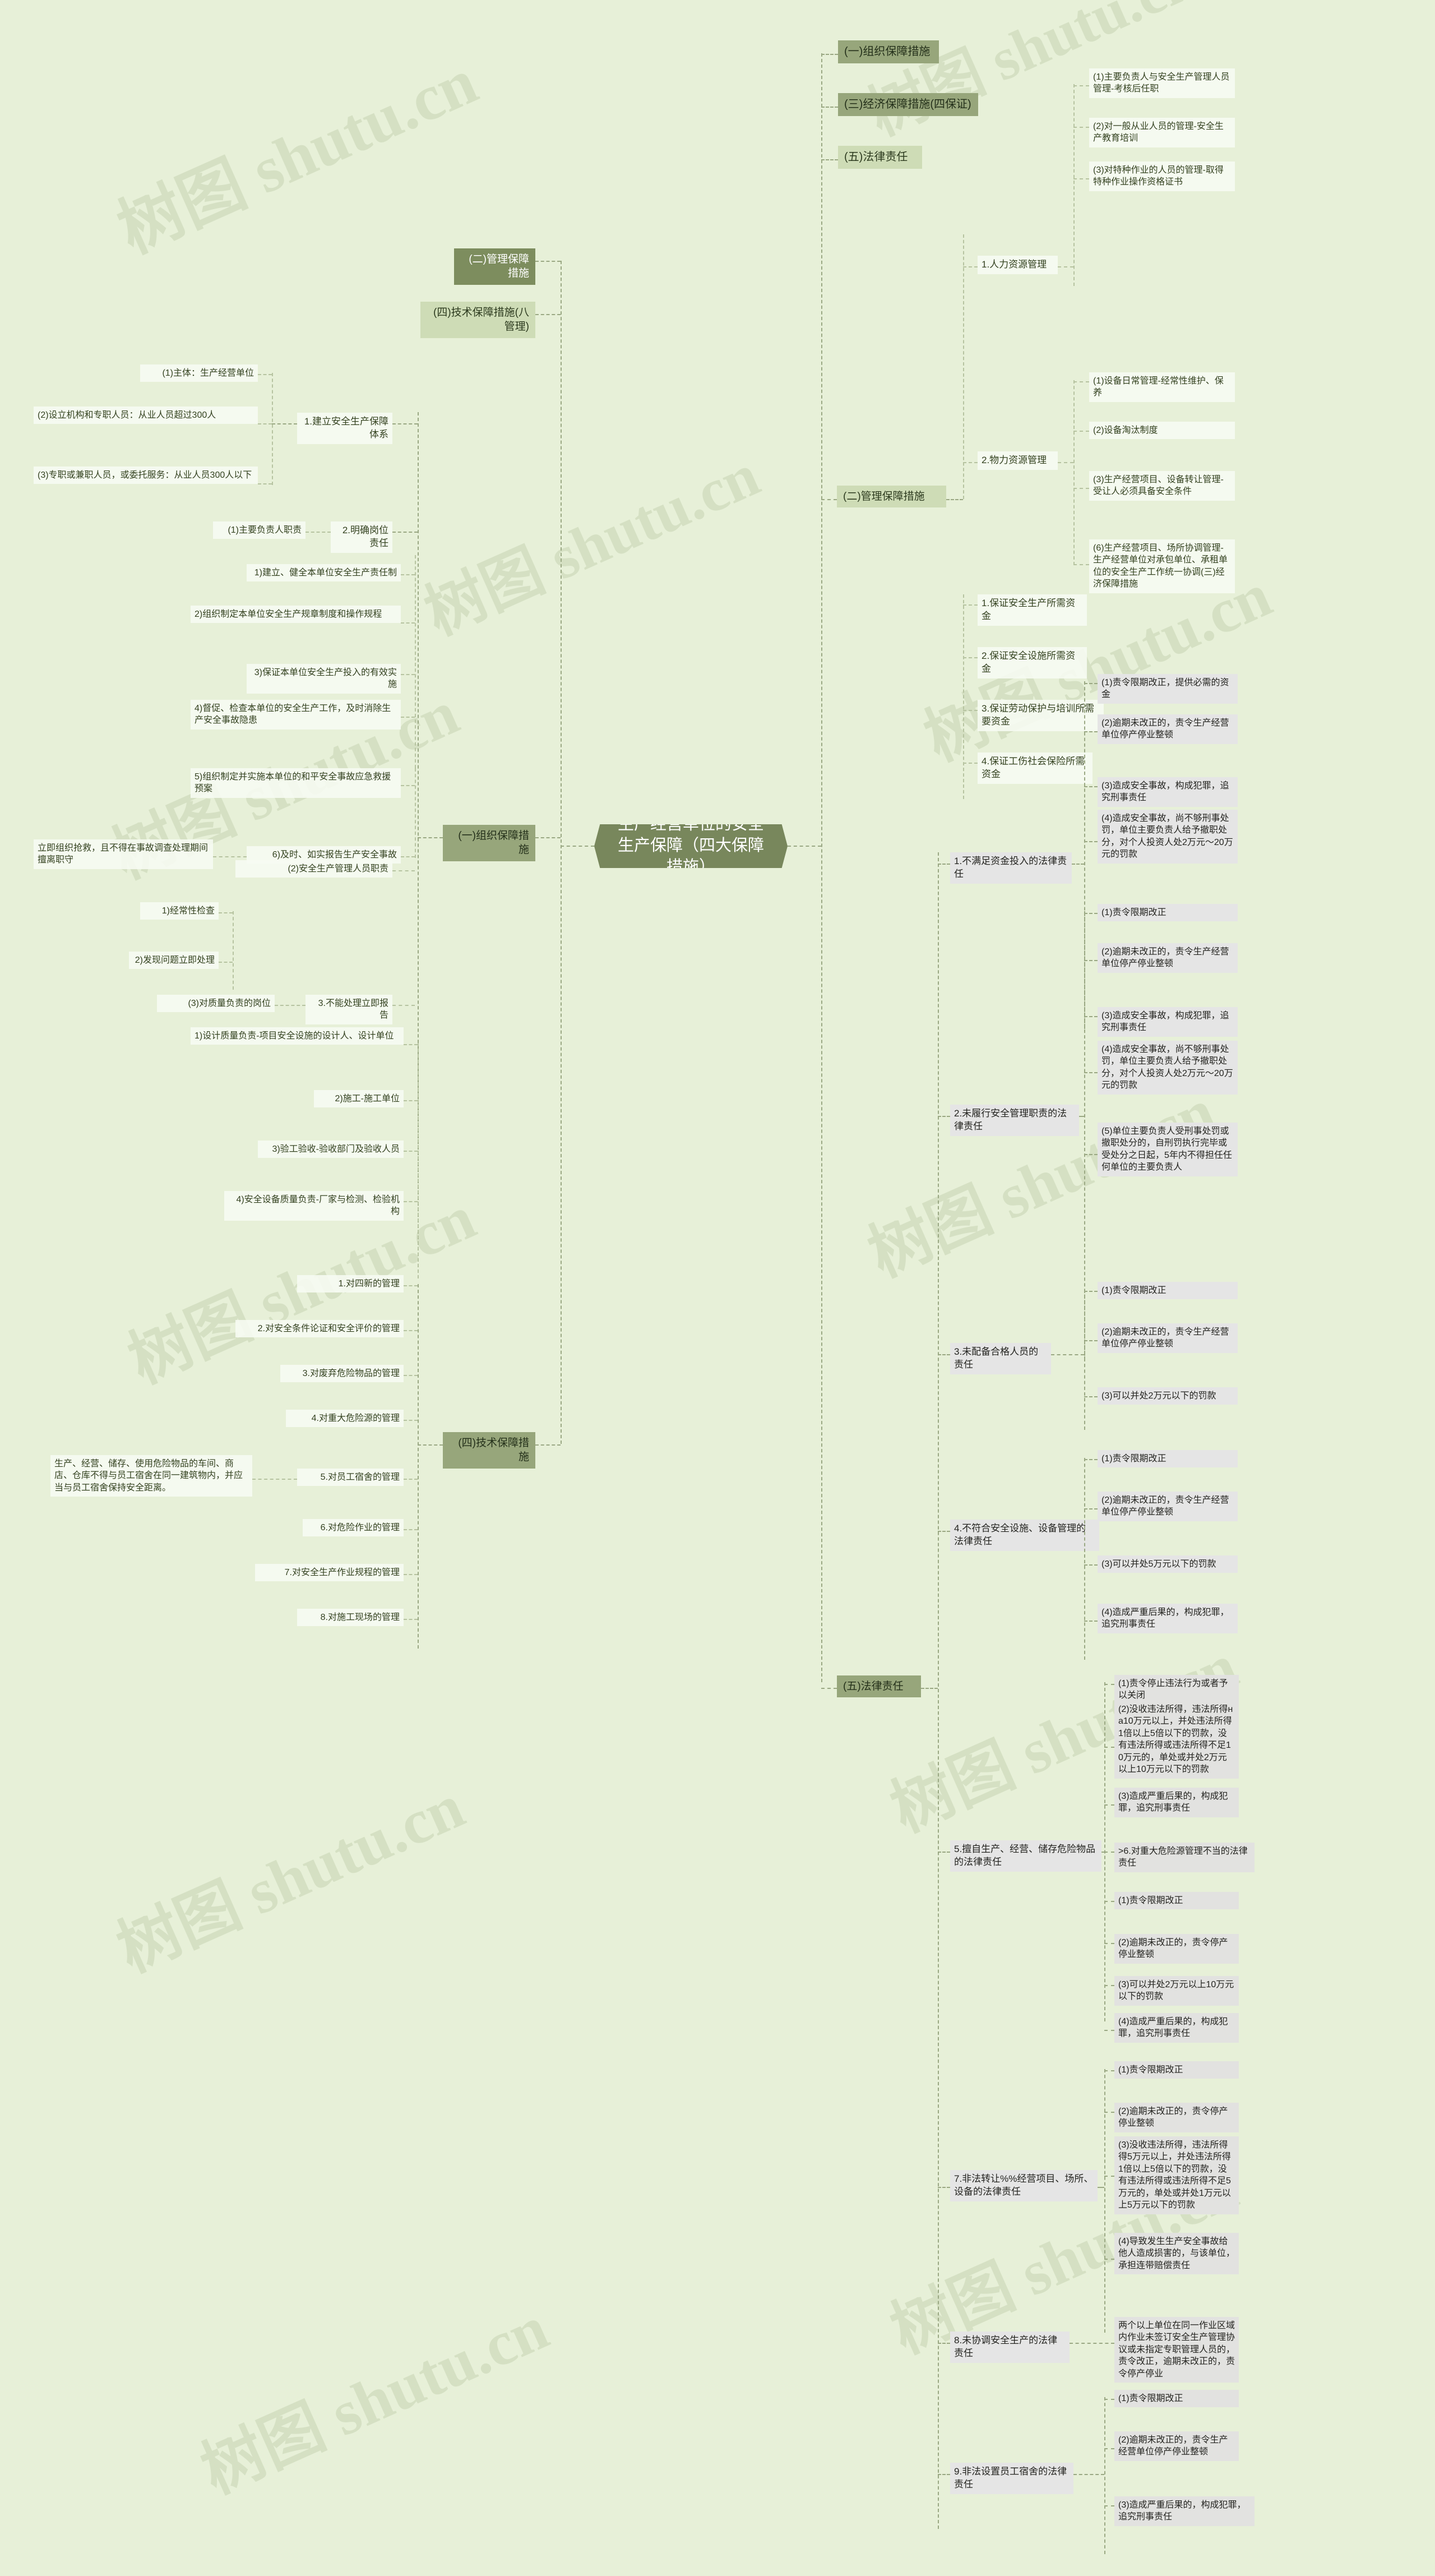 The image size is (1435, 2576). I want to click on material-item: (1)设备日常管理-经常性维护、保养, so click(1162, 387).